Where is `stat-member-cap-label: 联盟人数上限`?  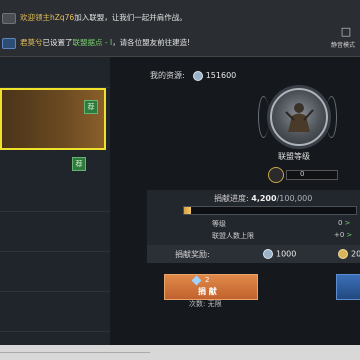
stat-member-cap-label: 联盟人数上限 is located at coordinates (233, 236).